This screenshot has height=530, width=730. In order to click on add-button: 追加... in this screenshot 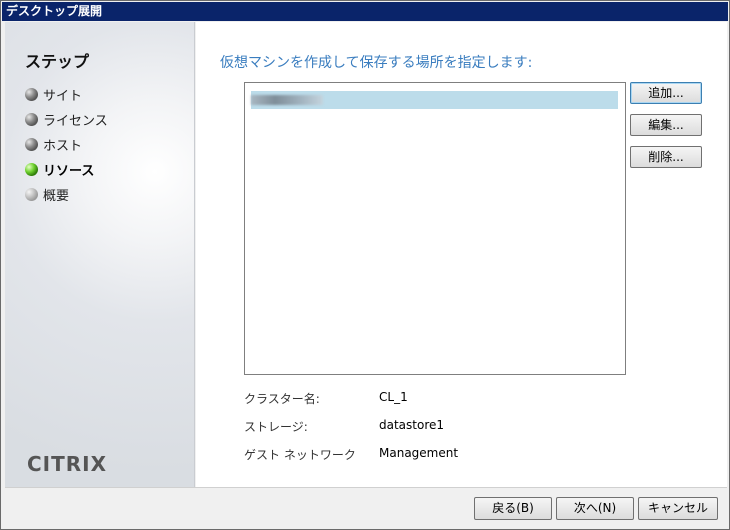, I will do `click(666, 93)`.